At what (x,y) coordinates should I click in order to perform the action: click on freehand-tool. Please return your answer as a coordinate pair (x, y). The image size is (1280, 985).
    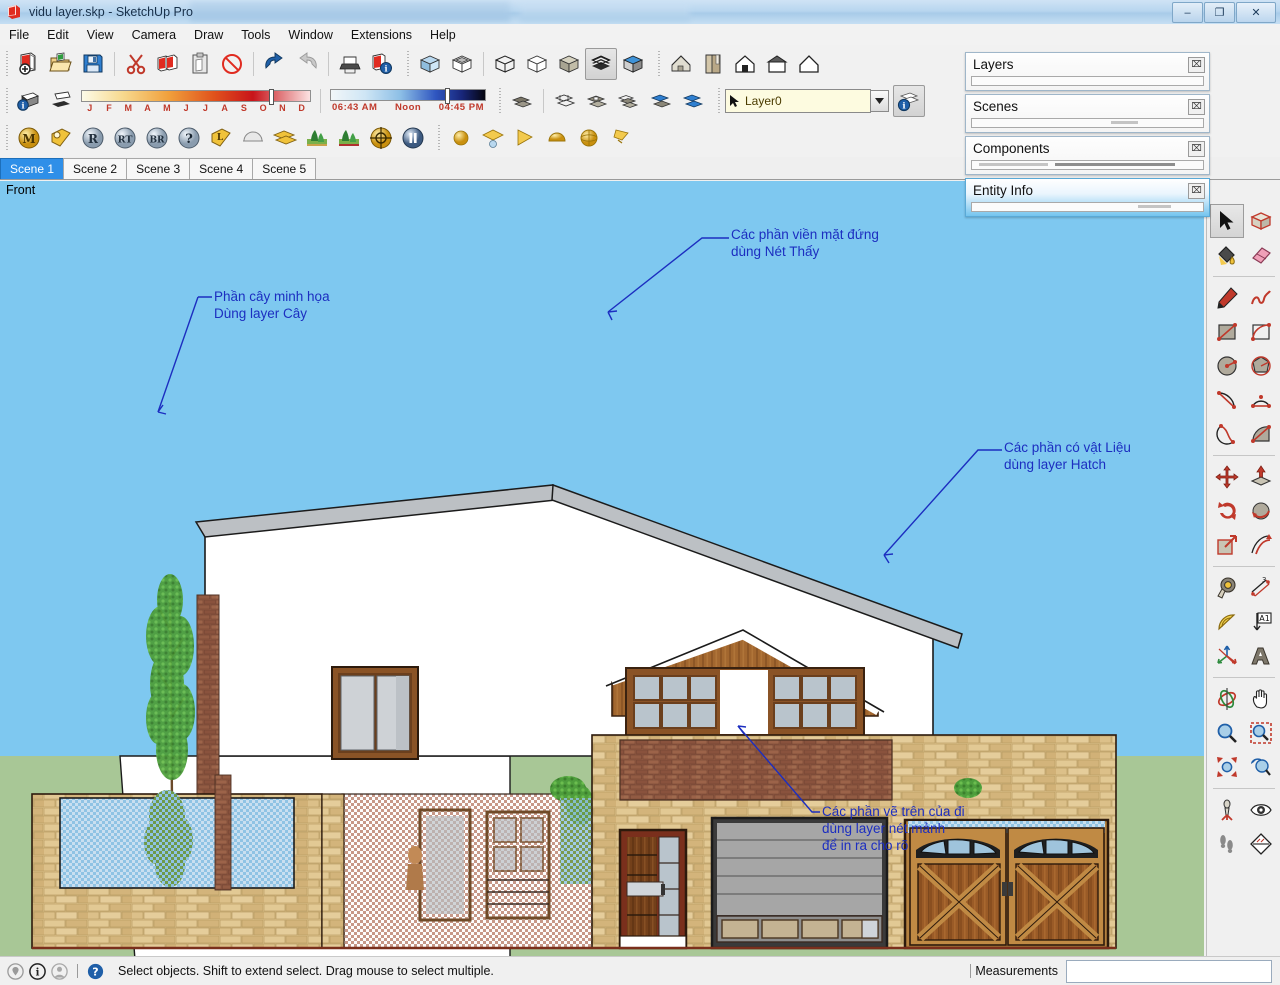
    Looking at the image, I should click on (1261, 298).